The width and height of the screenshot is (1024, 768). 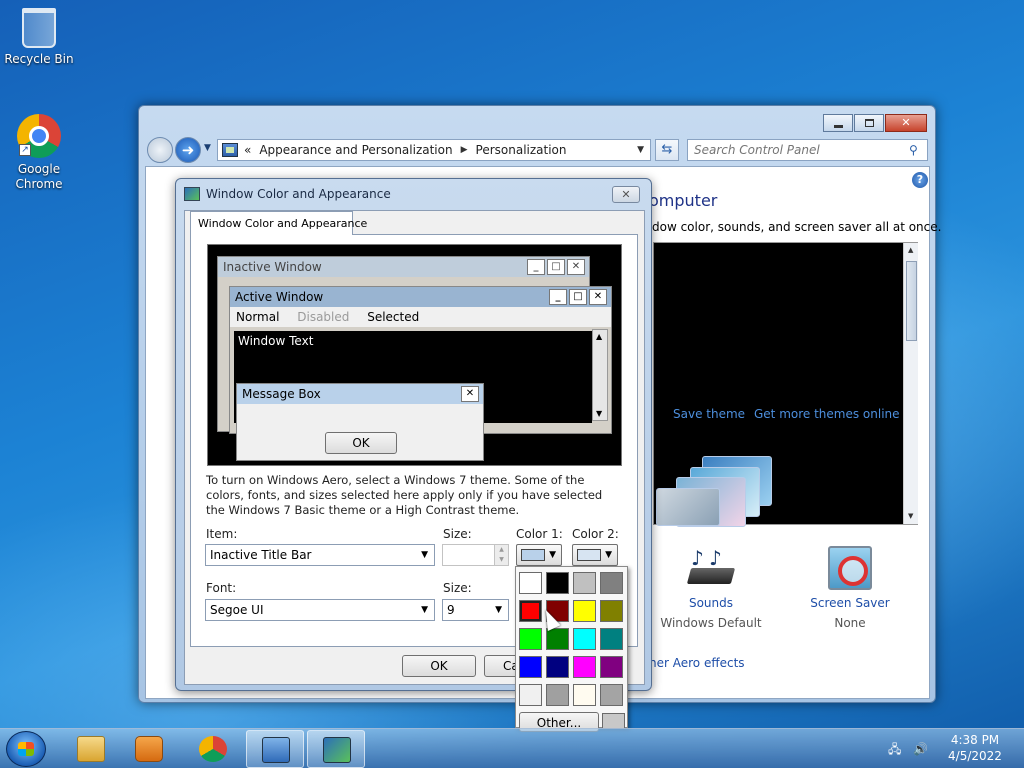 What do you see at coordinates (26, 749) in the screenshot?
I see `start-button` at bounding box center [26, 749].